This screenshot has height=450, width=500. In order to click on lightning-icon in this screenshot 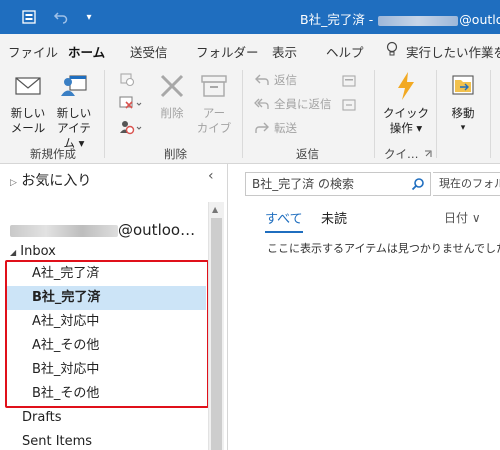, I will do `click(406, 86)`.